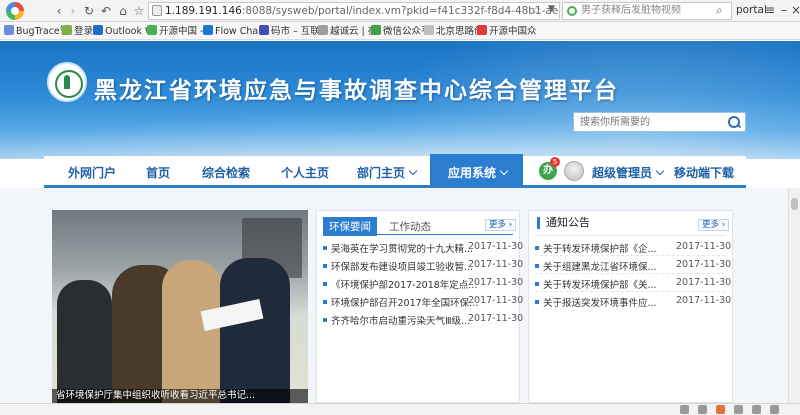  Describe the element at coordinates (704, 172) in the screenshot. I see `mobile-download-link: 移动端下载` at that location.